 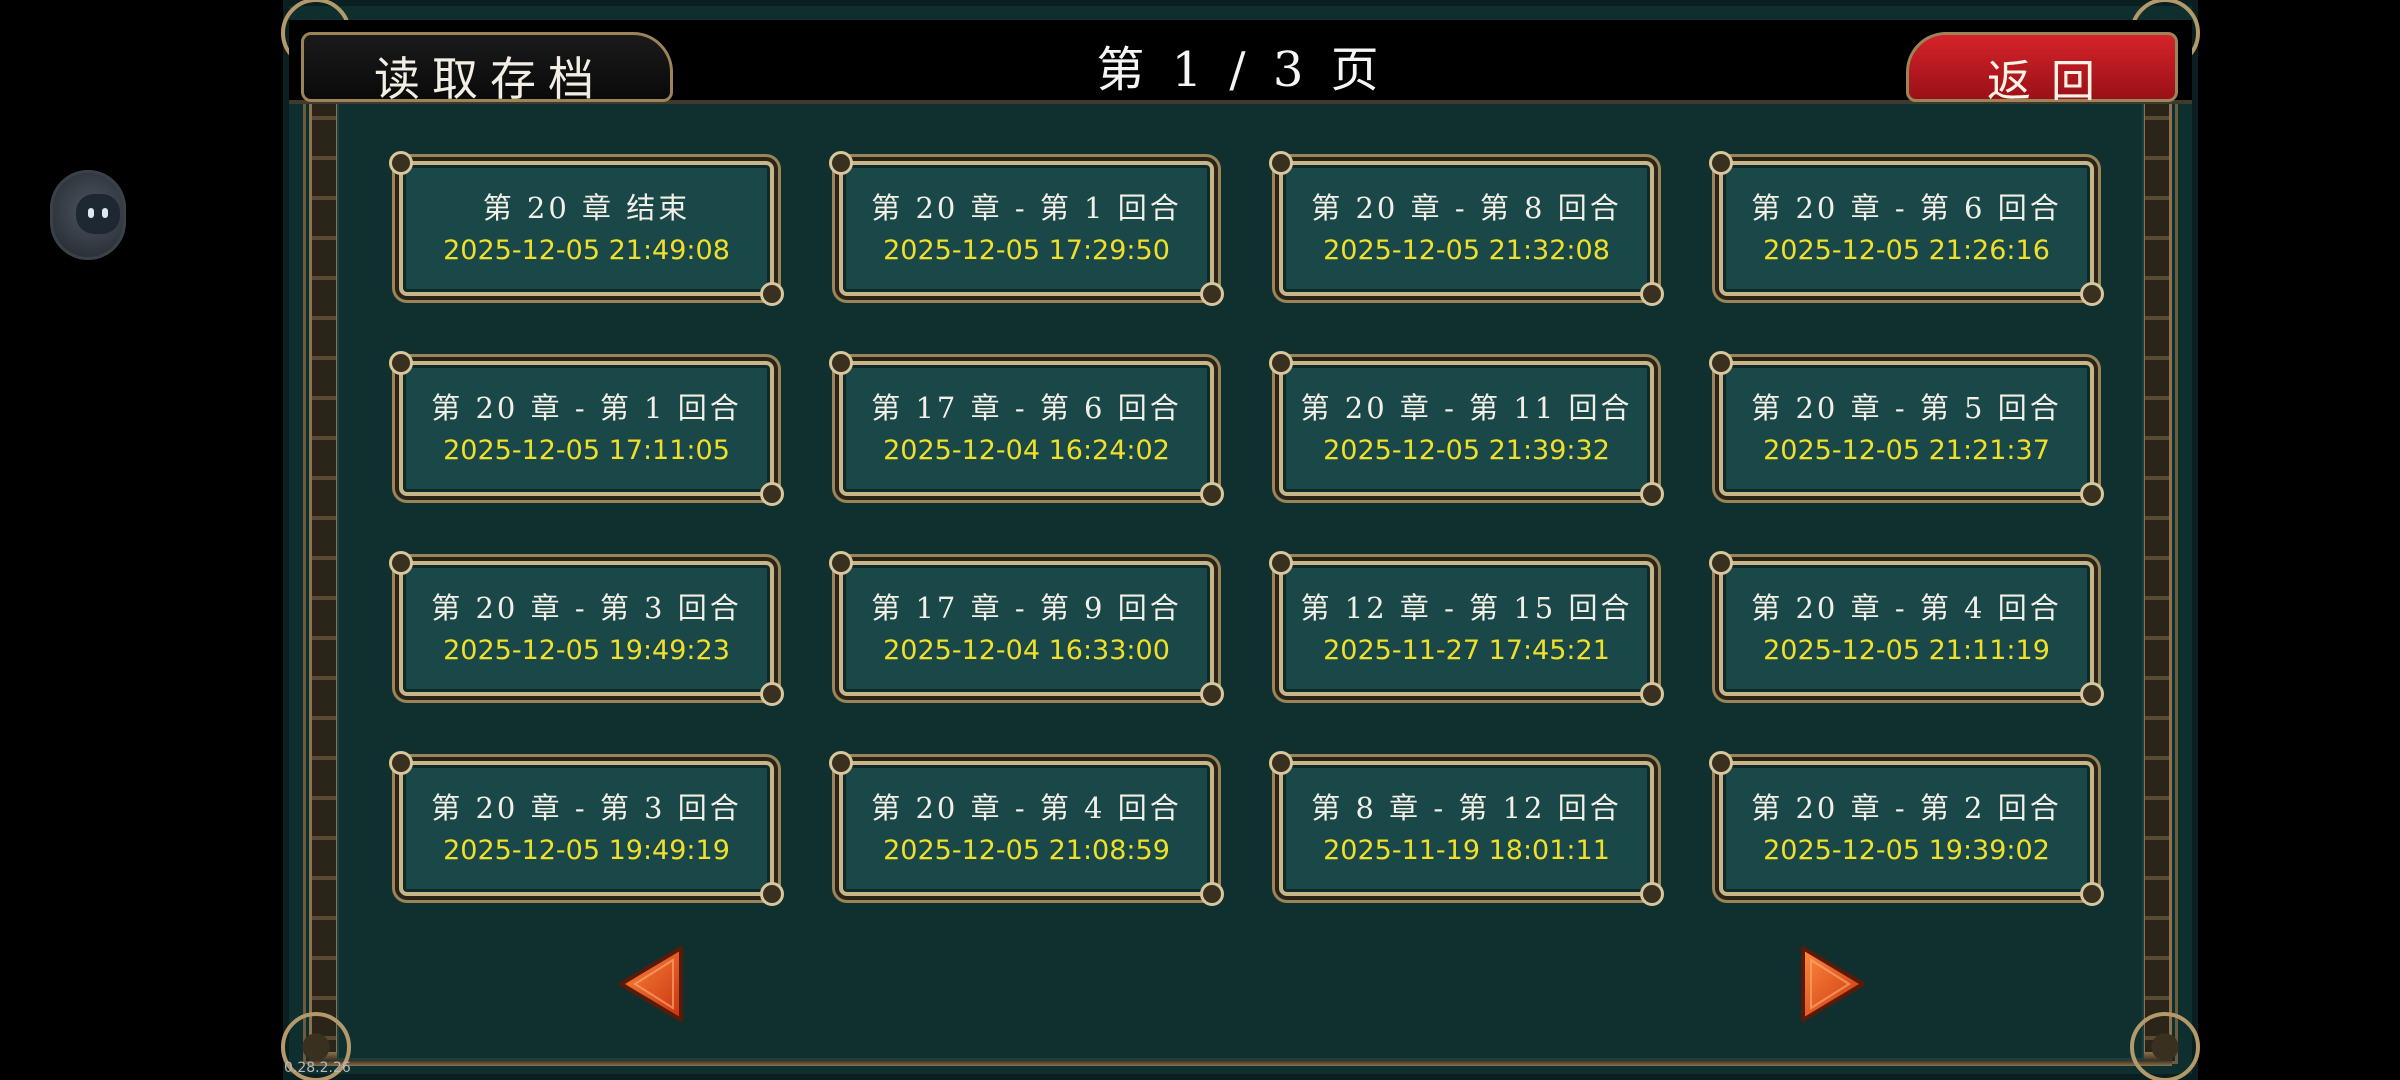 What do you see at coordinates (1026, 250) in the screenshot?
I see `save-slot-time: 2025-12-05 17:29:50` at bounding box center [1026, 250].